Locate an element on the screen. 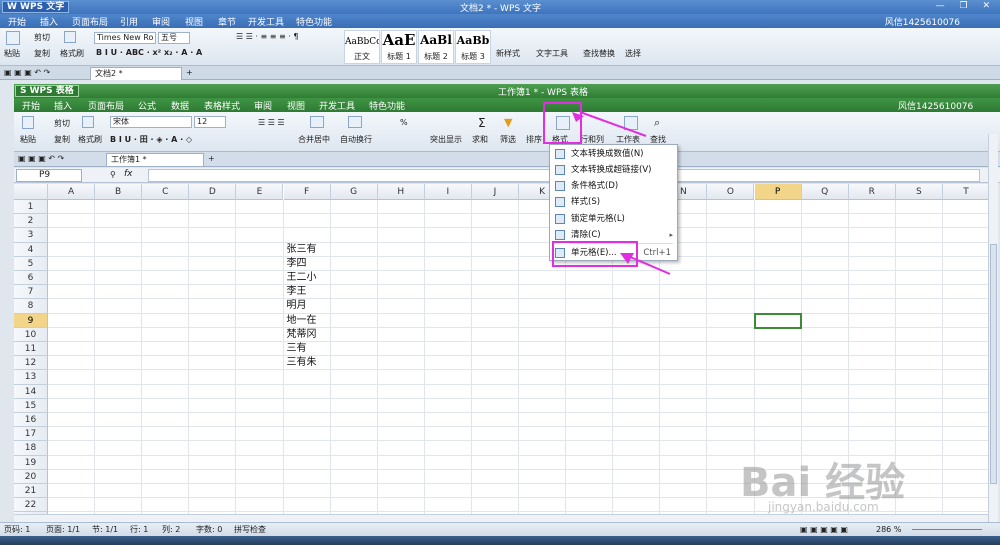  sheet-menu-insert: 插入 is located at coordinates (63, 105).